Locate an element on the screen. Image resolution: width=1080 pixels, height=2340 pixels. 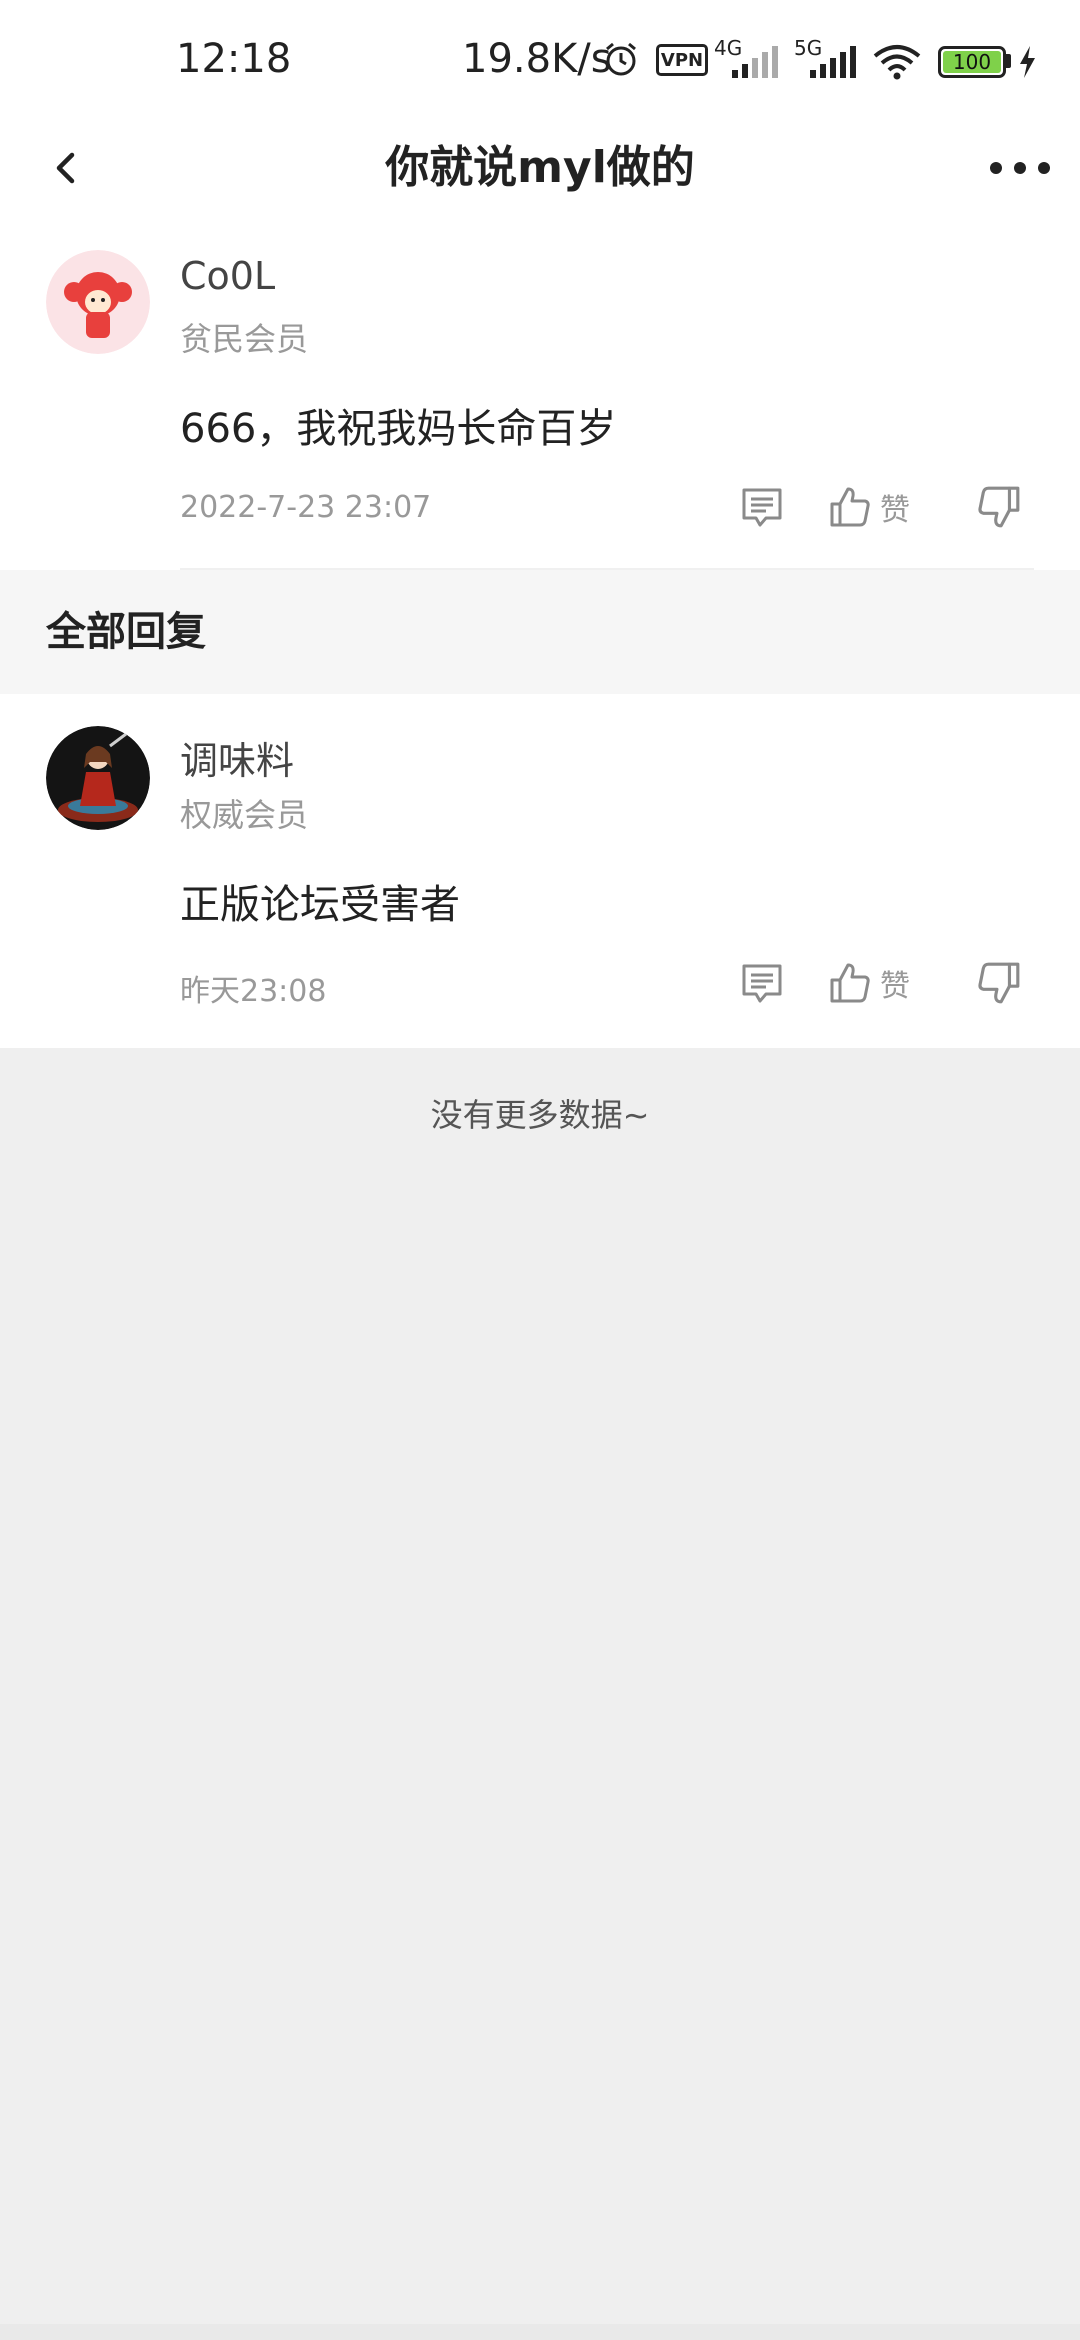
chevron-left-icon is located at coordinates (65, 168).